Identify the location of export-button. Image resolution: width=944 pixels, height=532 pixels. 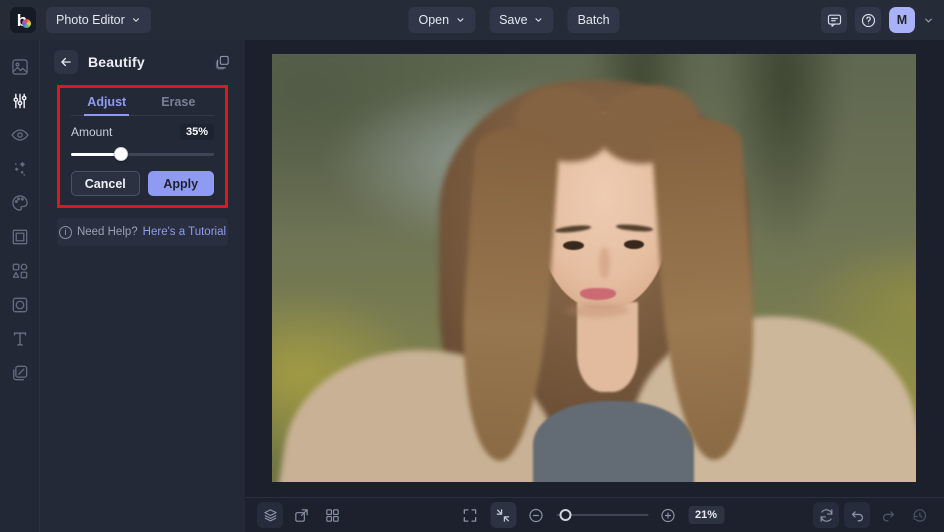
(301, 515).